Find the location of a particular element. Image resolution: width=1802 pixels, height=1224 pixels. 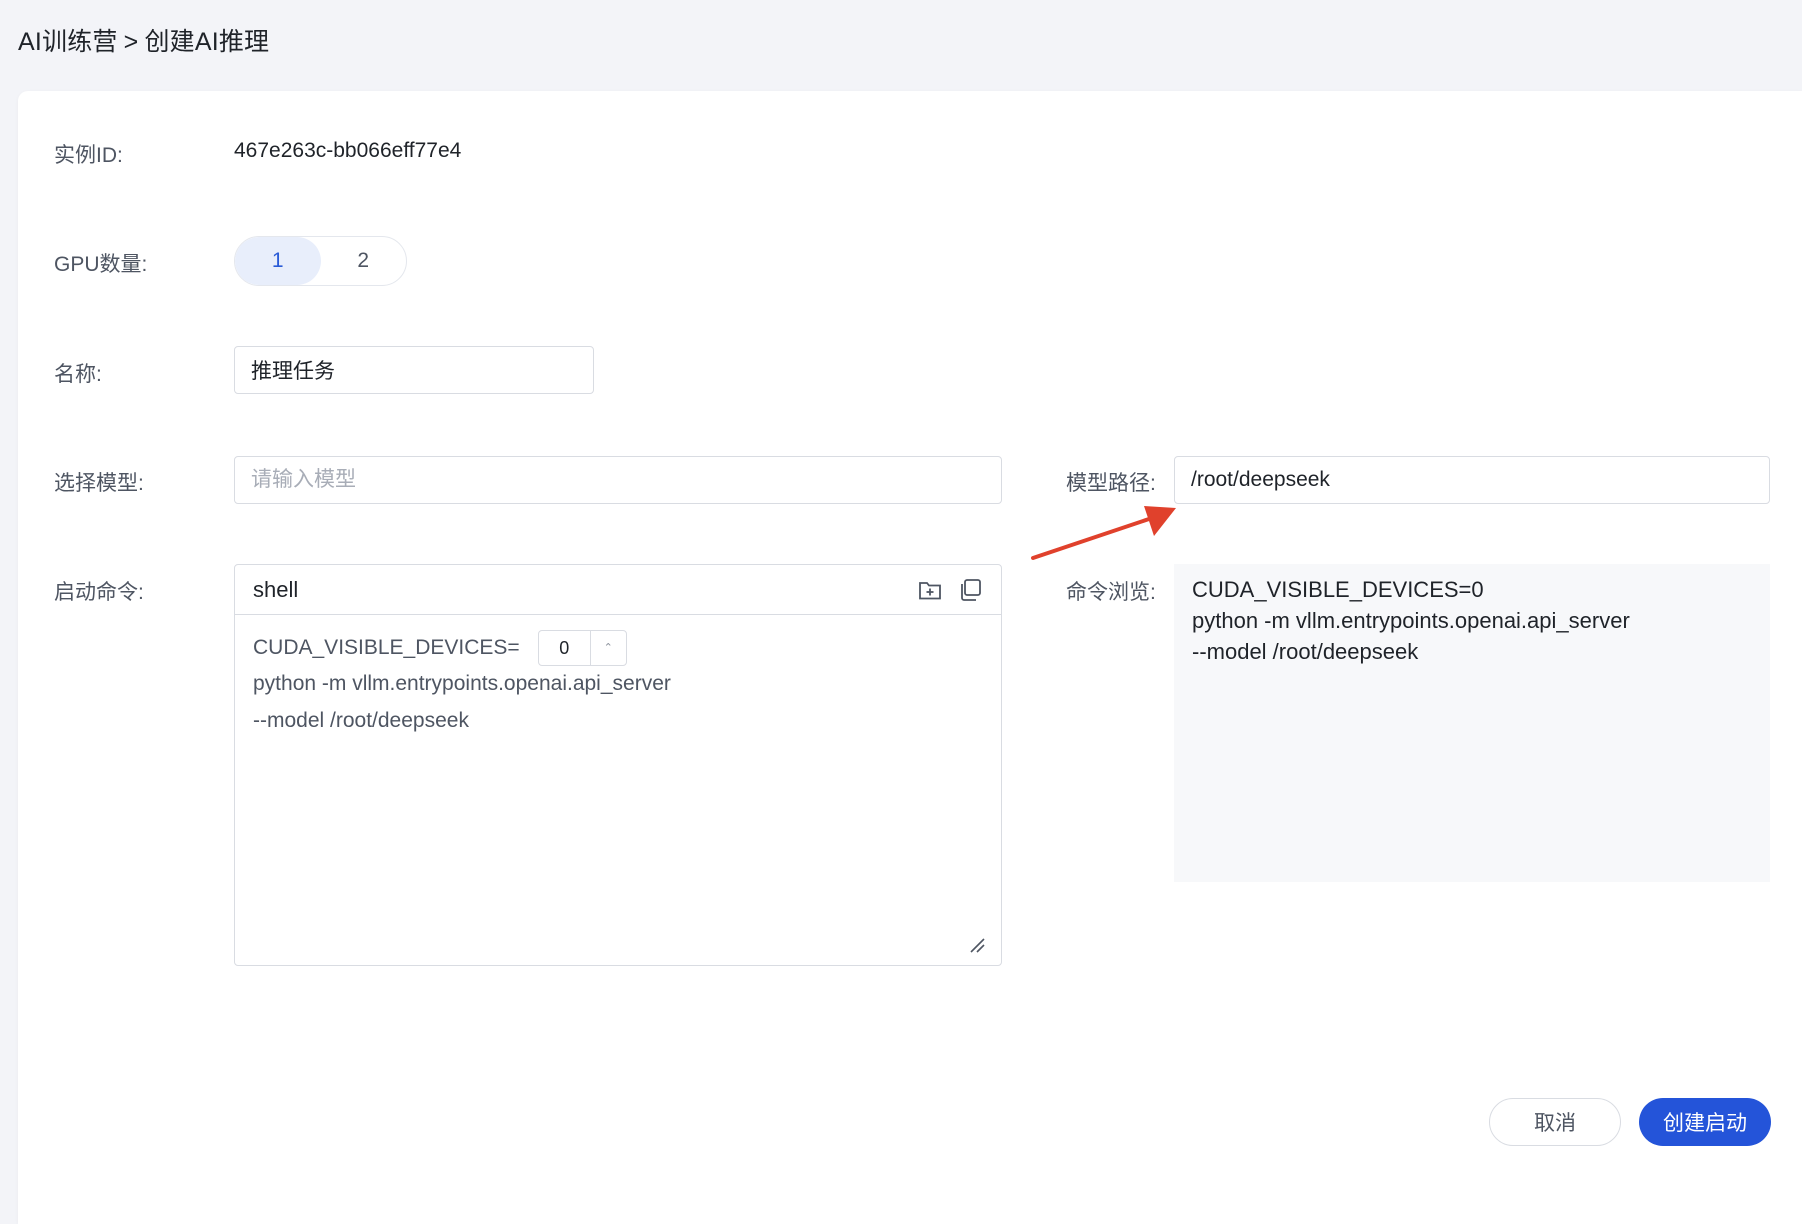

env-row: CUDA_VISIBLE_DEVICES= 0 ⌃ ⌄ is located at coordinates (618, 648).